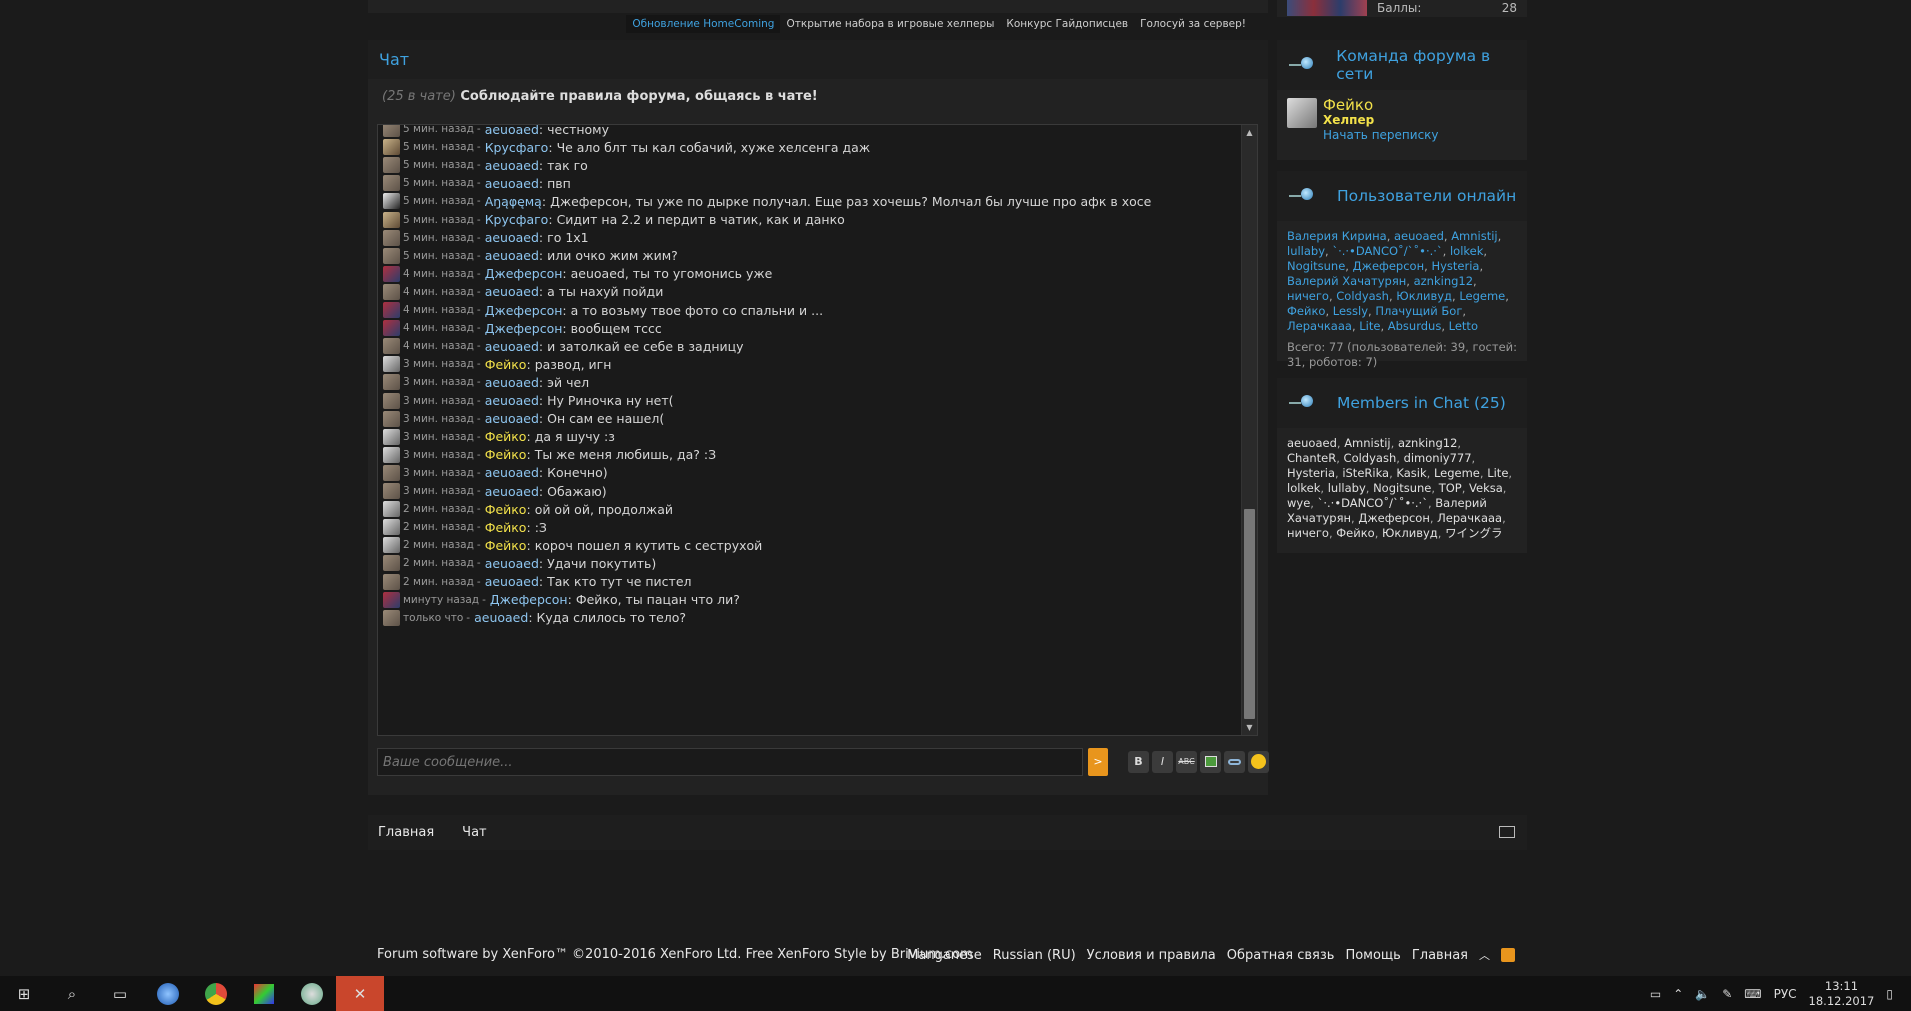 This screenshot has width=1911, height=1011. I want to click on user-link: ワイングラ, so click(1474, 533).